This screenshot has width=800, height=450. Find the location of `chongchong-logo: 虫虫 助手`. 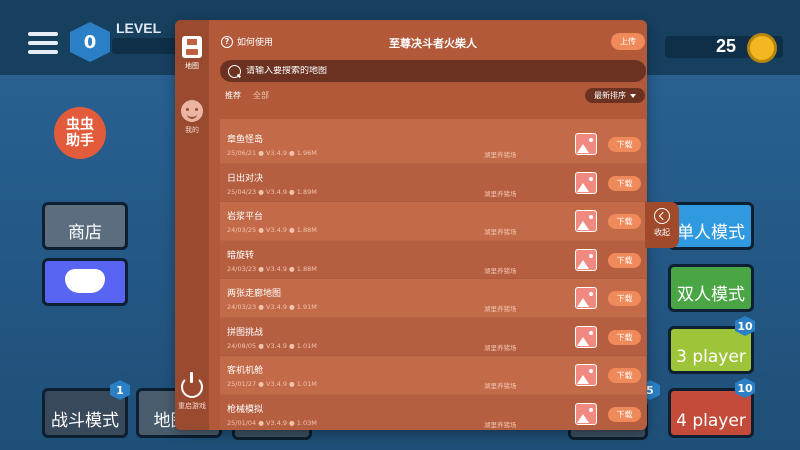

chongchong-logo: 虫虫 助手 is located at coordinates (80, 133).